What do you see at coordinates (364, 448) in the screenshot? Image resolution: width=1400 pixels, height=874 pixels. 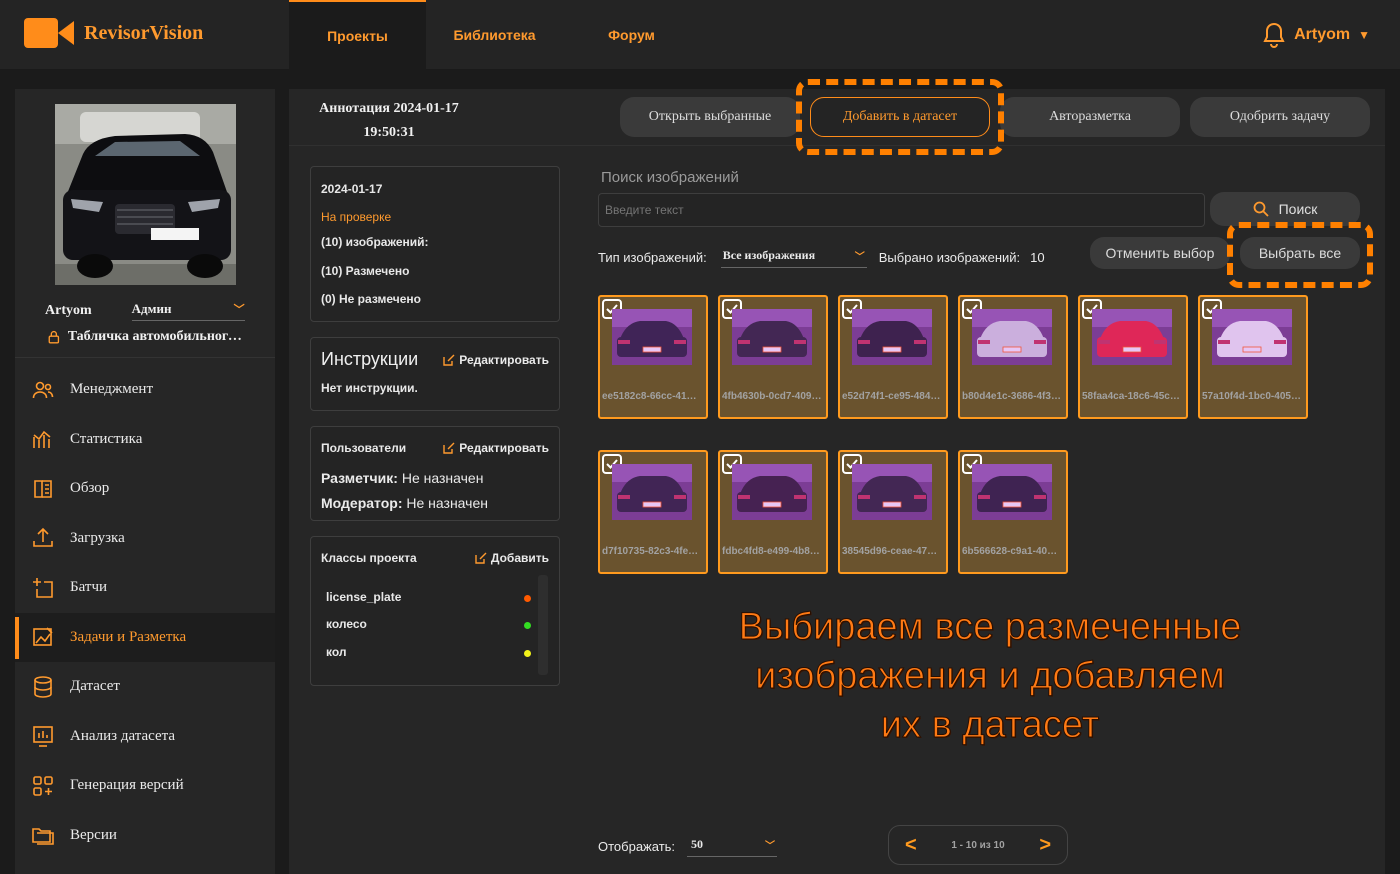 I see `users-title: Пользователи` at bounding box center [364, 448].